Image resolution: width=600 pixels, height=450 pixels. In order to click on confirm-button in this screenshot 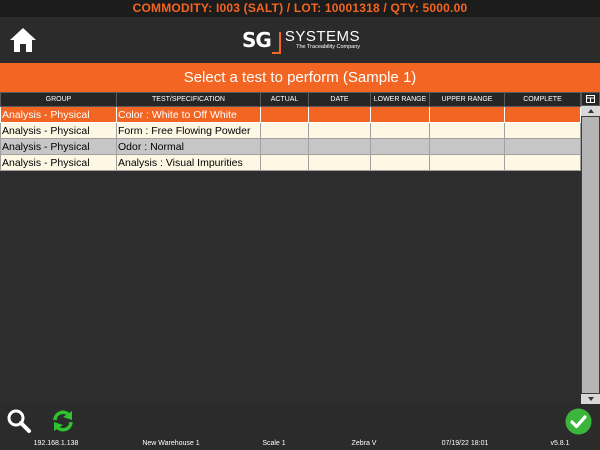, I will do `click(578, 421)`.